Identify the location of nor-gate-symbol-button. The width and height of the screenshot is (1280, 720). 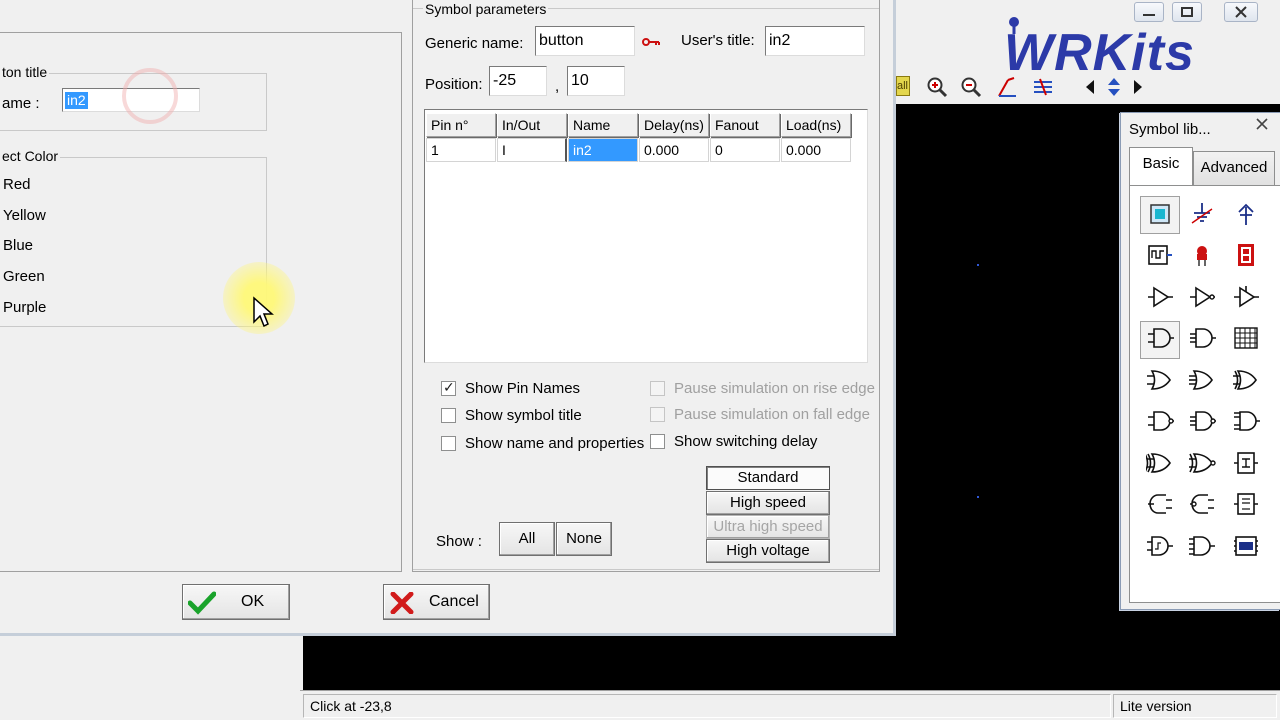
(1160, 506).